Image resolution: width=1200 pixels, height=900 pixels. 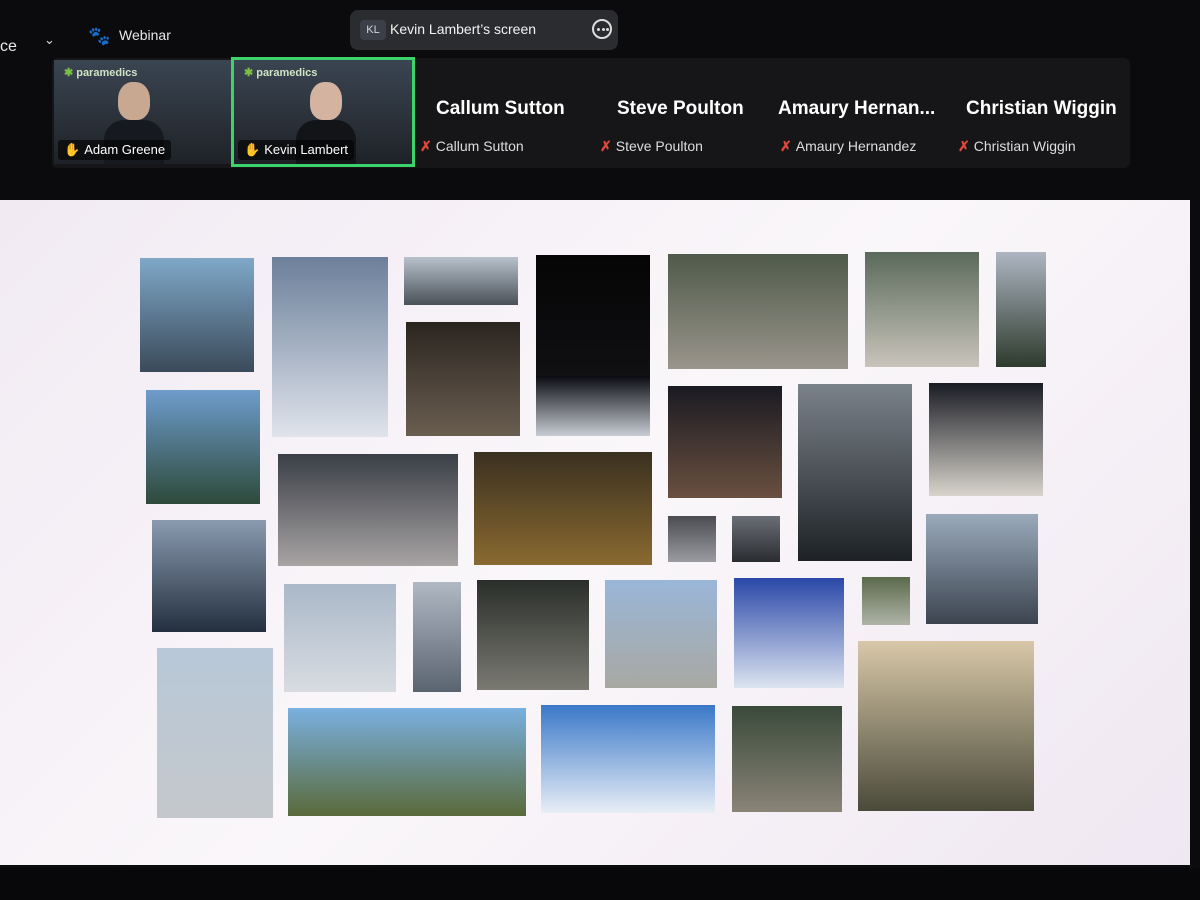 What do you see at coordinates (472, 146) in the screenshot?
I see `participant-name-tag: ✗ Callum Sutton` at bounding box center [472, 146].